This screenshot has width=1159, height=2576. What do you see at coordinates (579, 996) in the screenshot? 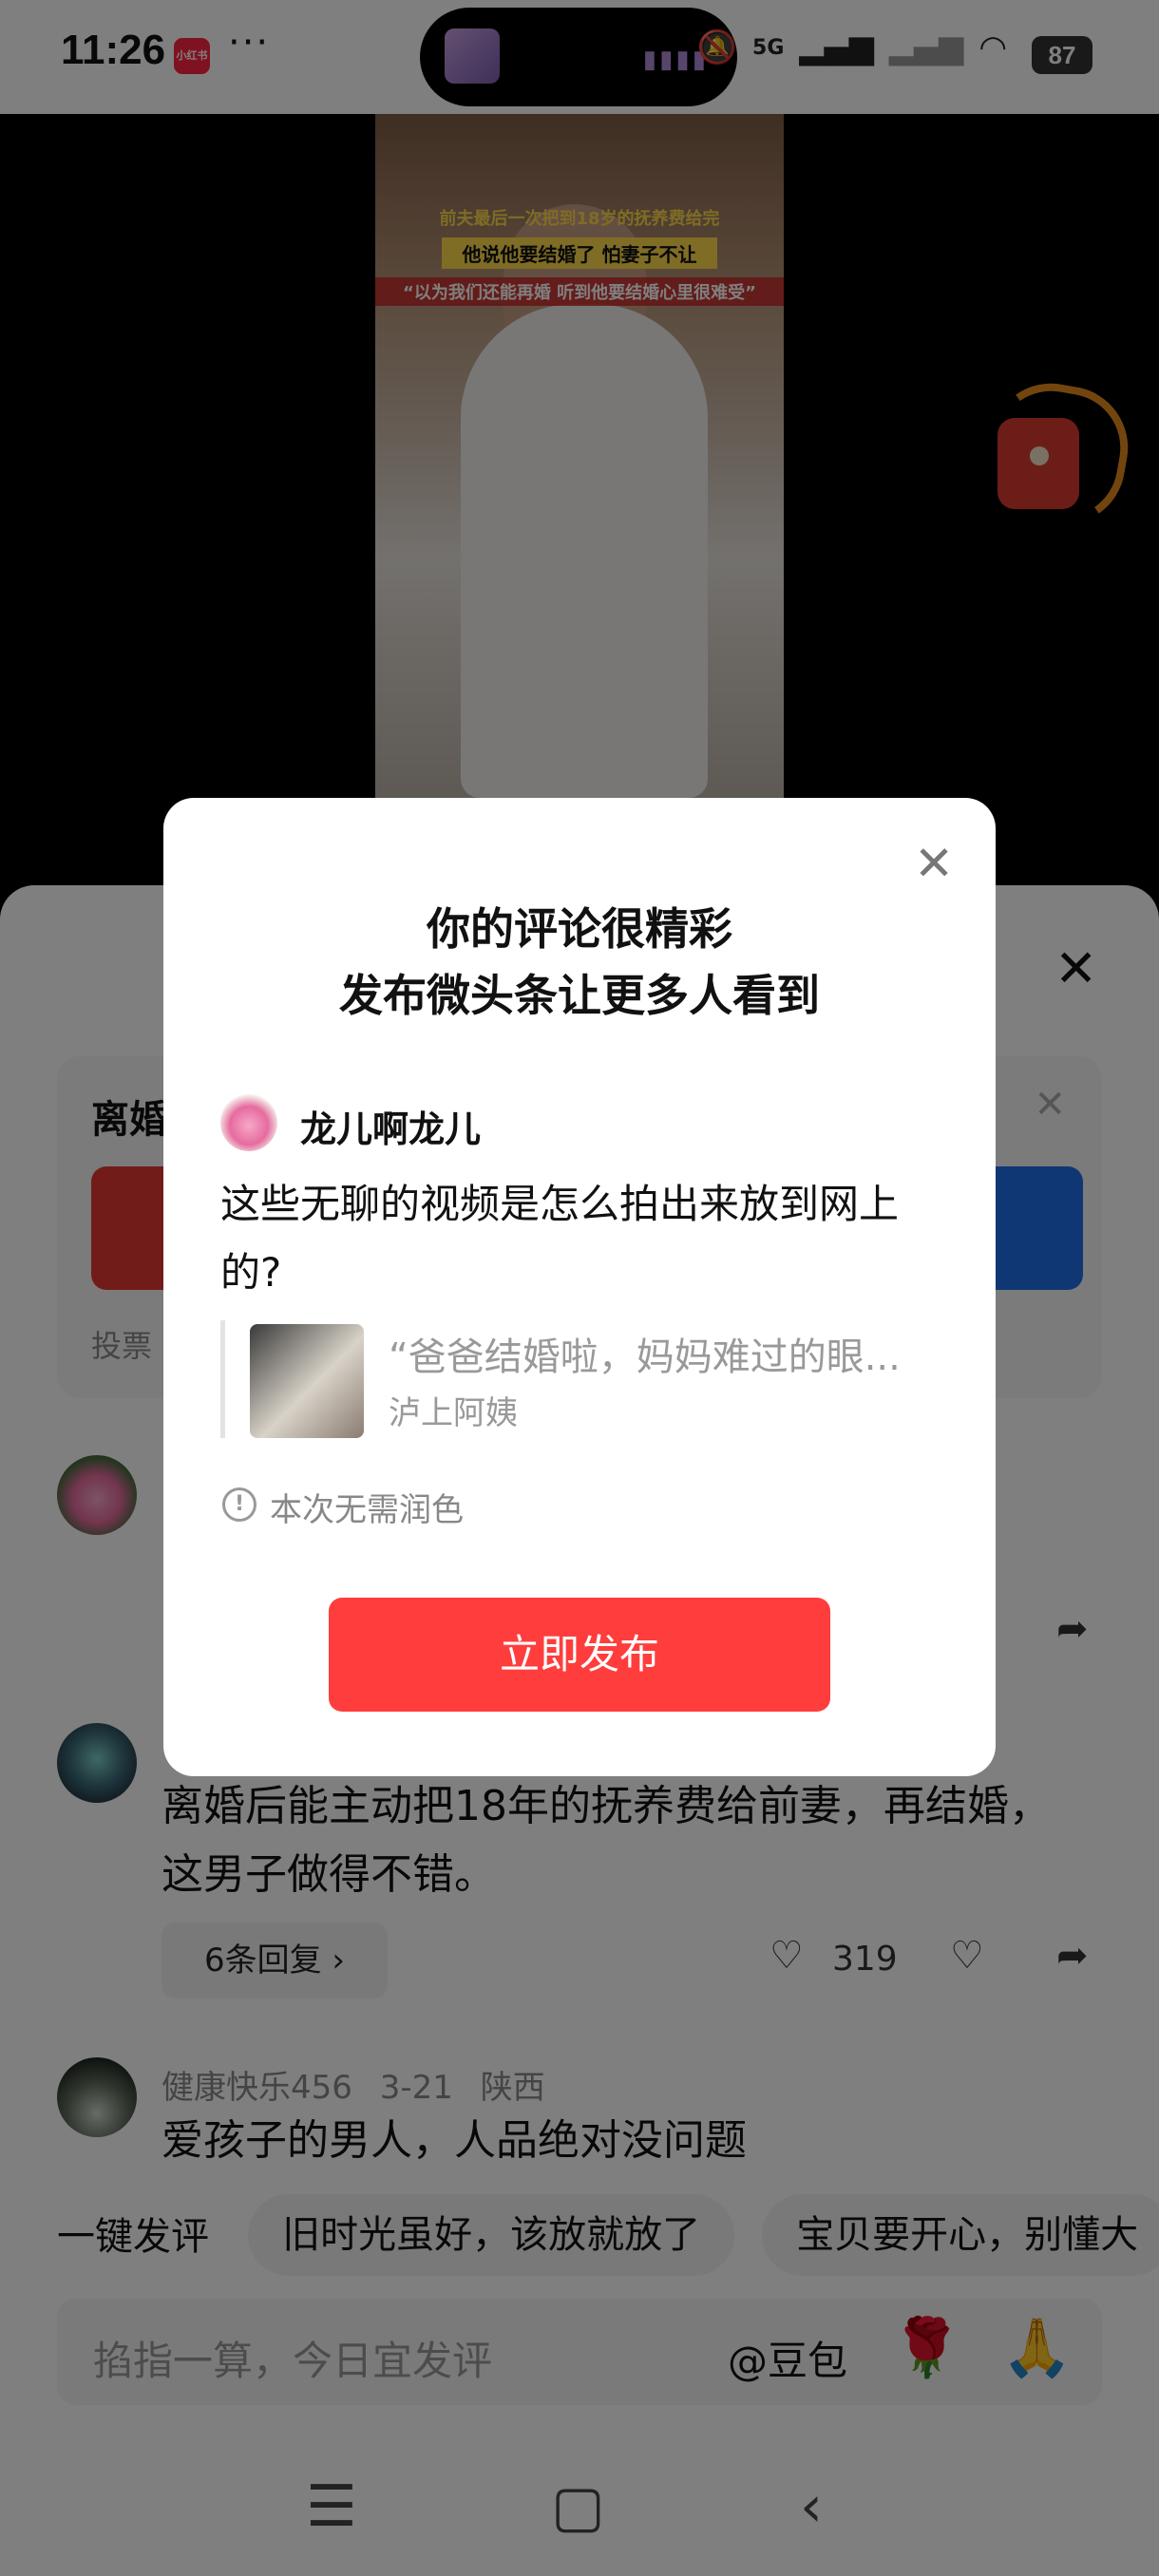
I see `modal-title-line2: 发布微头条让更多人看到` at bounding box center [579, 996].